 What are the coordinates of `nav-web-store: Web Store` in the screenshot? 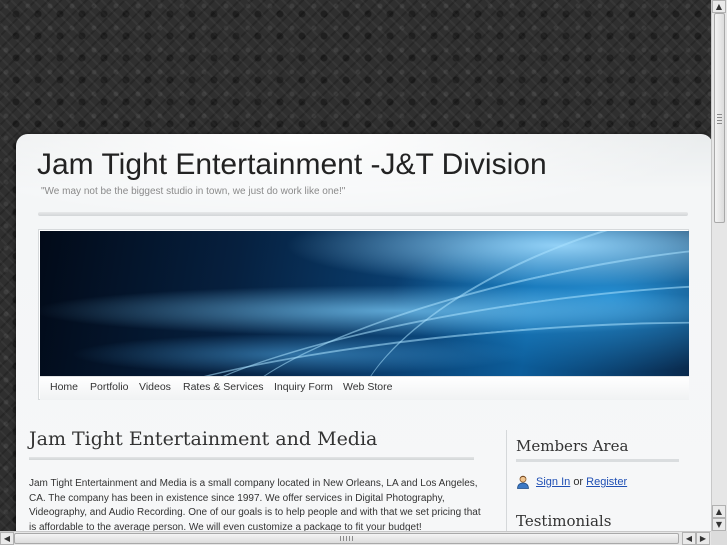 It's located at (367, 387).